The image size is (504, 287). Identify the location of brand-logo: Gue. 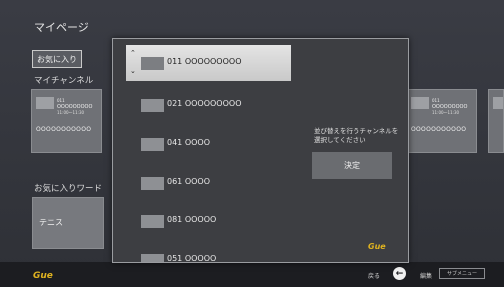
(43, 276).